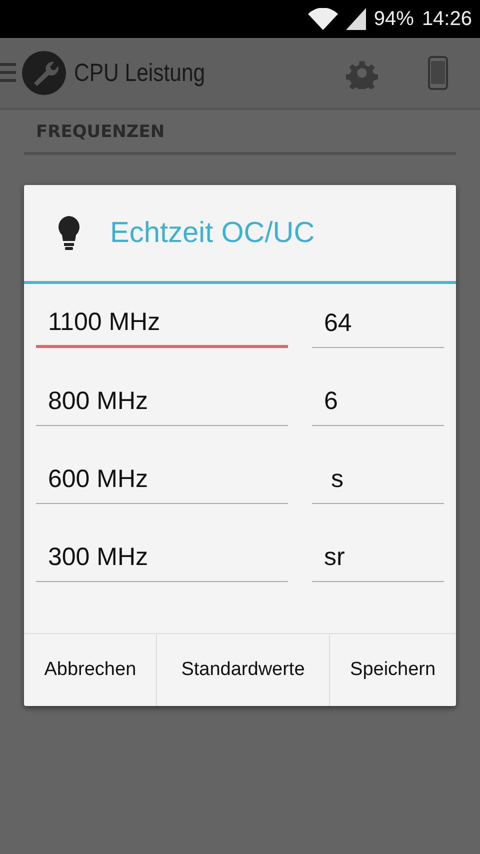  Describe the element at coordinates (162, 482) in the screenshot. I see `frequency-field: 600 MHz` at that location.